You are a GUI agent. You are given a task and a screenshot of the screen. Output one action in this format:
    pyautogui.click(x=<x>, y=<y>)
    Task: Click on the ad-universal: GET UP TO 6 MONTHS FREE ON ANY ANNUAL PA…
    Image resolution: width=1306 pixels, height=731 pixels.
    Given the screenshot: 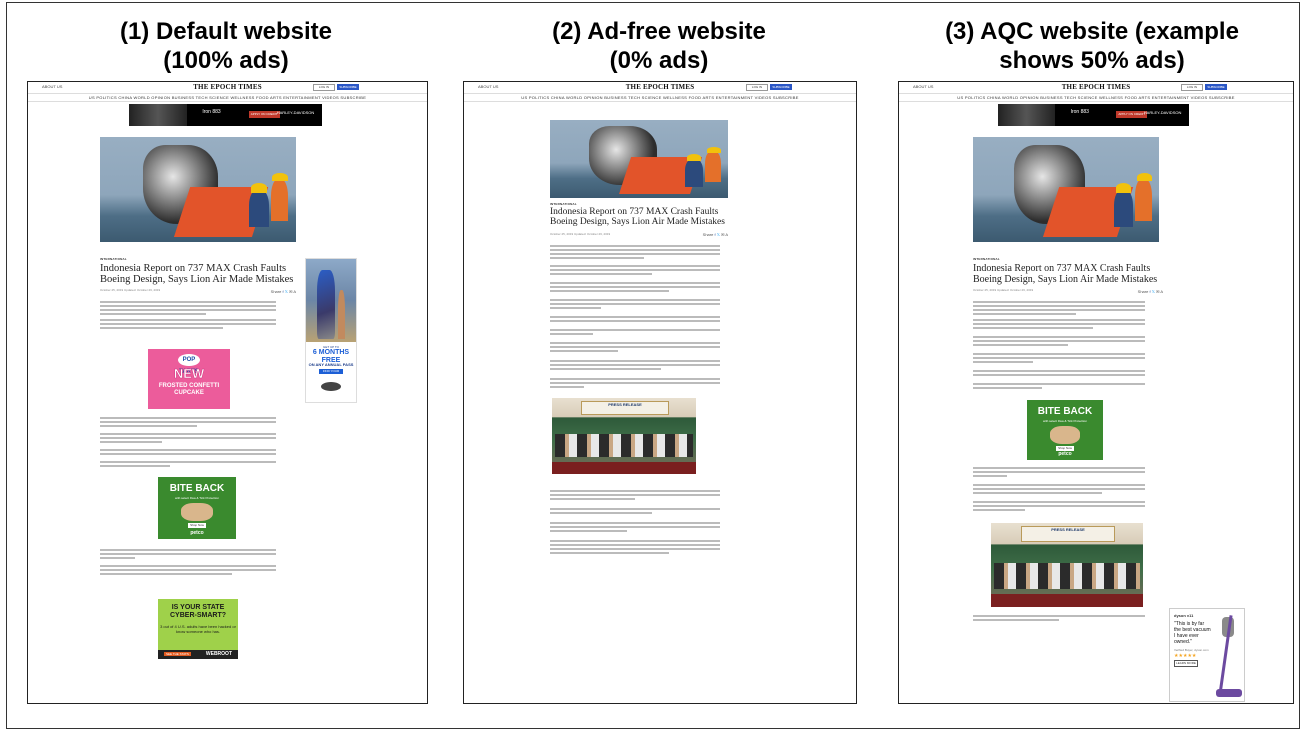 What is the action you would take?
    pyautogui.click(x=331, y=330)
    